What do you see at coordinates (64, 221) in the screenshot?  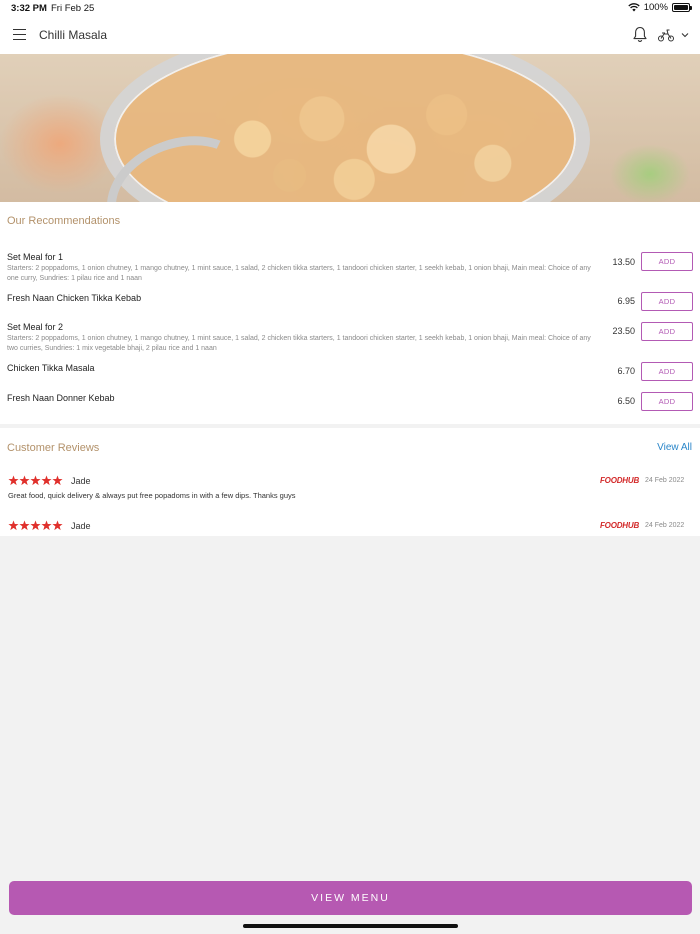 I see `recommendations-title: Our Recommendations` at bounding box center [64, 221].